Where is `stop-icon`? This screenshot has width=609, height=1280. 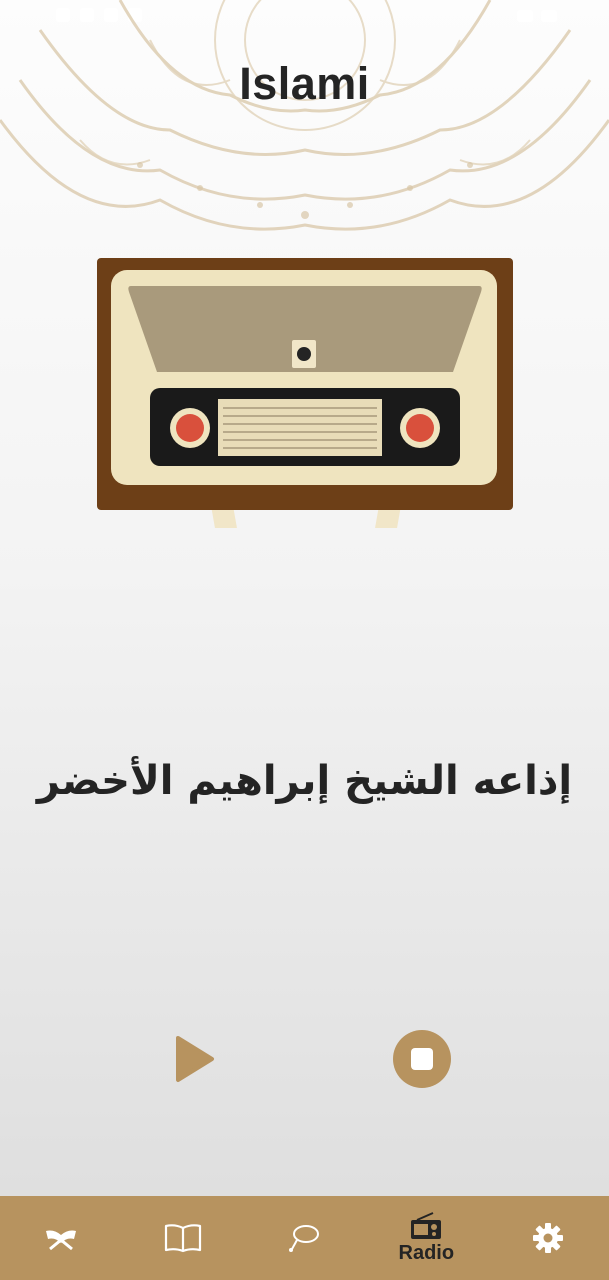 stop-icon is located at coordinates (422, 1059).